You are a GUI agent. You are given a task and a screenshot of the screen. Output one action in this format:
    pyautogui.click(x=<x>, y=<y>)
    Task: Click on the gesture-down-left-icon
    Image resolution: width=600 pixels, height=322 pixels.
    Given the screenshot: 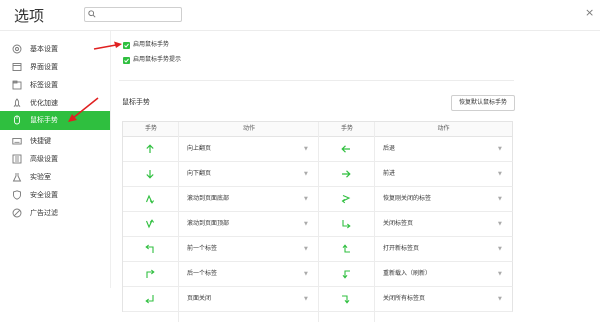 What is the action you would take?
    pyautogui.click(x=149, y=299)
    